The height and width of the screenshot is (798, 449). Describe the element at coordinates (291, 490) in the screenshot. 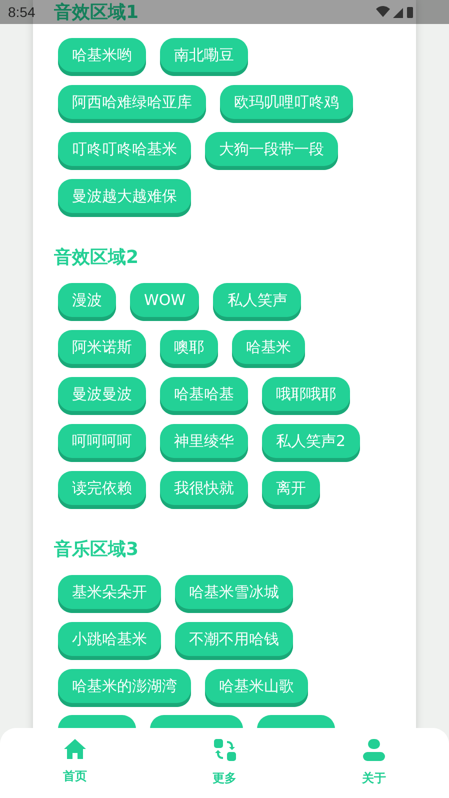

I see `sound-button: 离开` at that location.